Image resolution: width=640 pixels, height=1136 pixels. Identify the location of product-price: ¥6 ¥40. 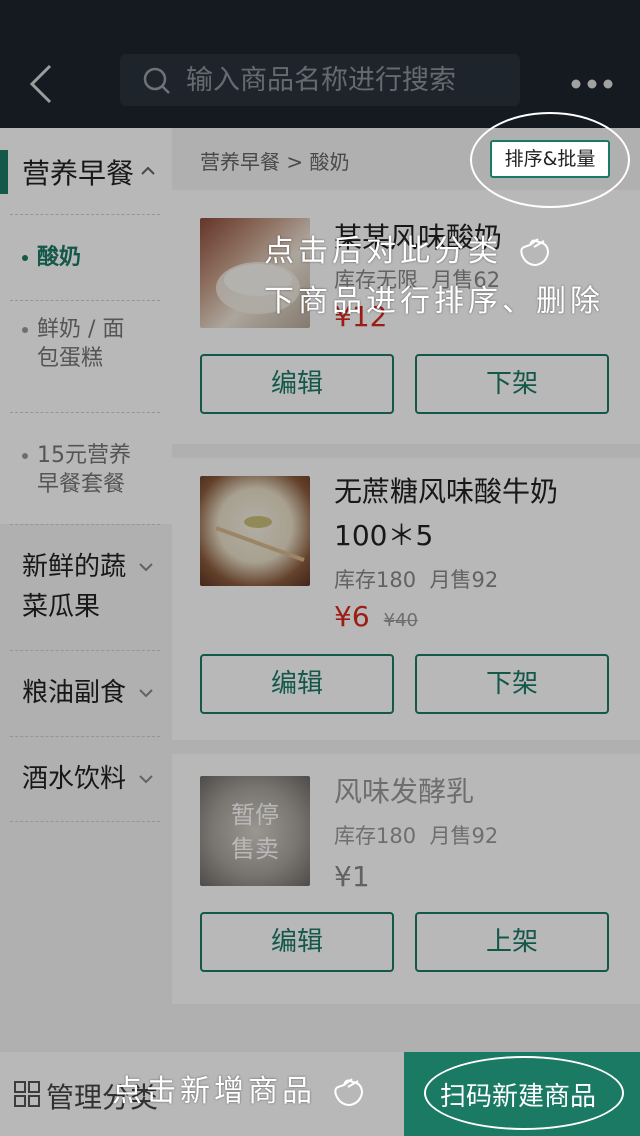
(376, 616).